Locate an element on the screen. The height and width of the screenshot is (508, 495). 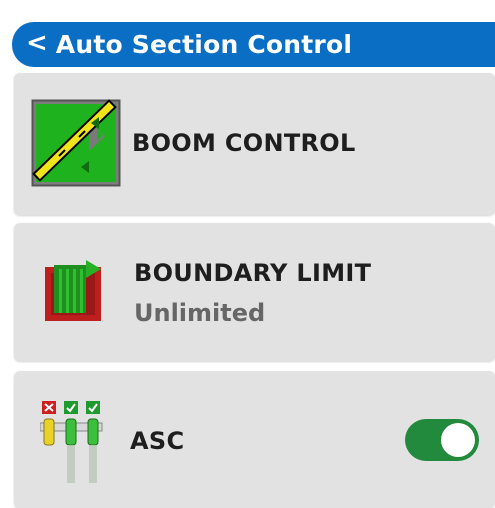
boundary-limit-value: Unlimited is located at coordinates (200, 313).